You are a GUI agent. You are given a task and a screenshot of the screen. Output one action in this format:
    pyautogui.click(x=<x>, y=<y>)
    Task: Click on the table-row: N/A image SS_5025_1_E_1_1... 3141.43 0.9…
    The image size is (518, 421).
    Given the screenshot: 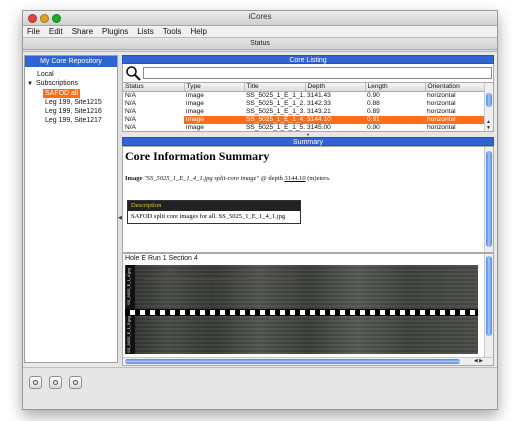 What is the action you would take?
    pyautogui.click(x=304, y=96)
    